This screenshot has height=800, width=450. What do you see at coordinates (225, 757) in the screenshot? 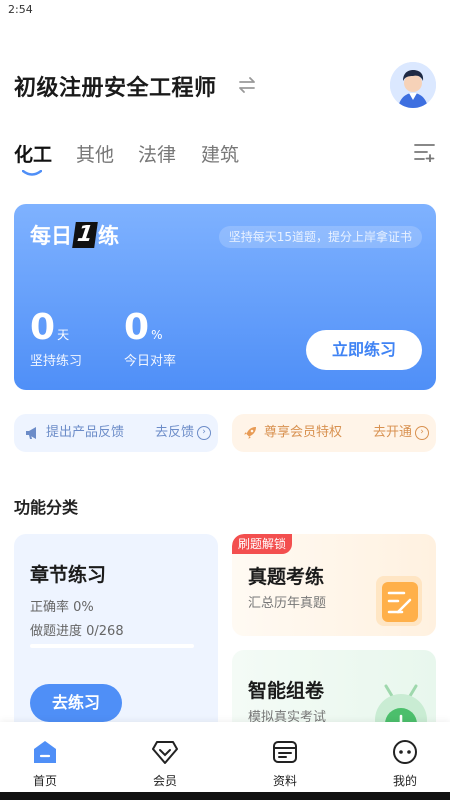
I see `bottom-navigation: 首页 会员 资料 我的` at bounding box center [225, 757].